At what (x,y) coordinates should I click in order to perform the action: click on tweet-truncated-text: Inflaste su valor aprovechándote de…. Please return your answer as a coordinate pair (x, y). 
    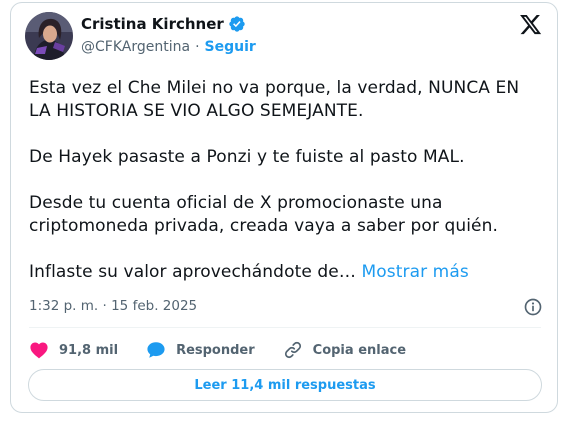
    Looking at the image, I should click on (192, 272).